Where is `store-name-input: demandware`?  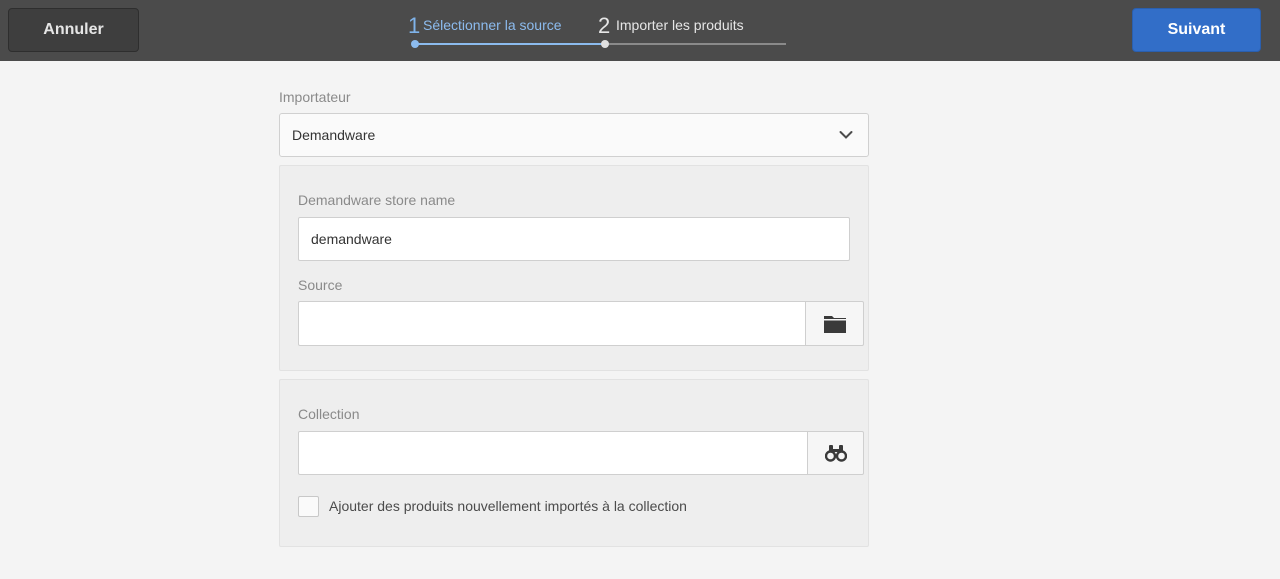 store-name-input: demandware is located at coordinates (574, 239).